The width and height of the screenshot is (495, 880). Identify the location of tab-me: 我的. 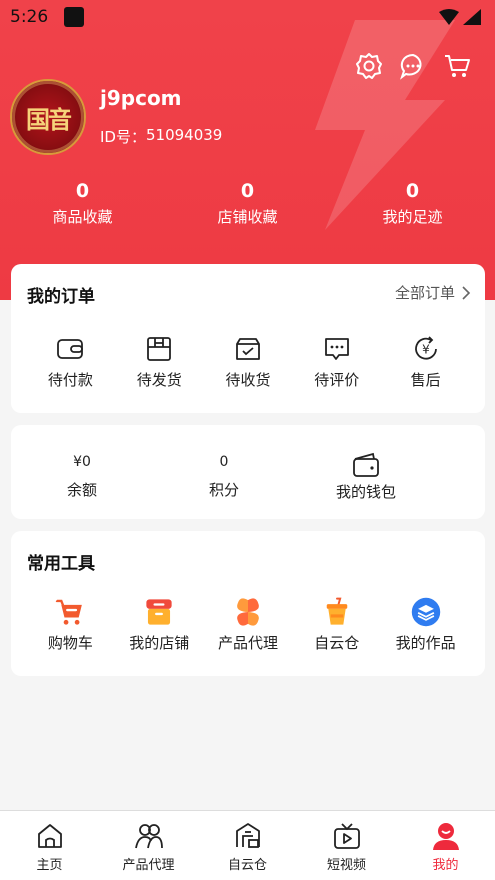
(445, 845).